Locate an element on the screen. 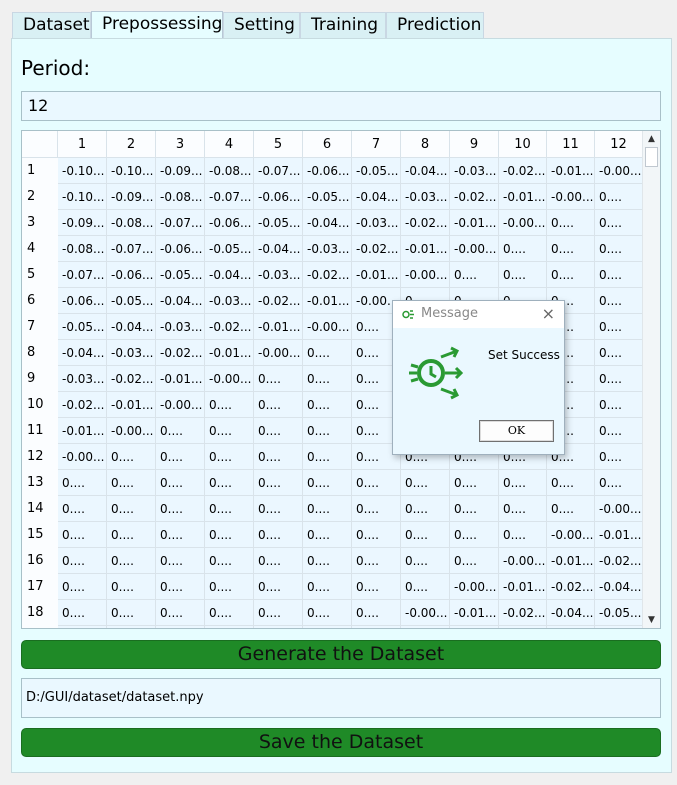 The image size is (677, 785). scroll-down-arrow-icon: ▼ is located at coordinates (651, 620).